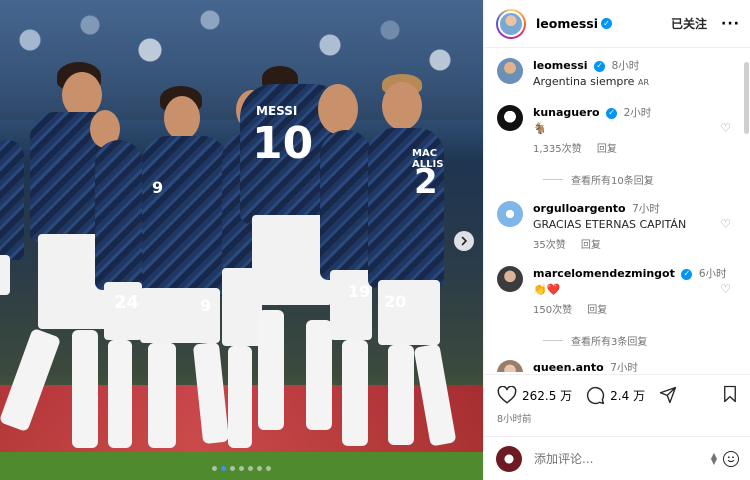  Describe the element at coordinates (560, 65) in the screenshot. I see `caption-username: leomessi` at that location.